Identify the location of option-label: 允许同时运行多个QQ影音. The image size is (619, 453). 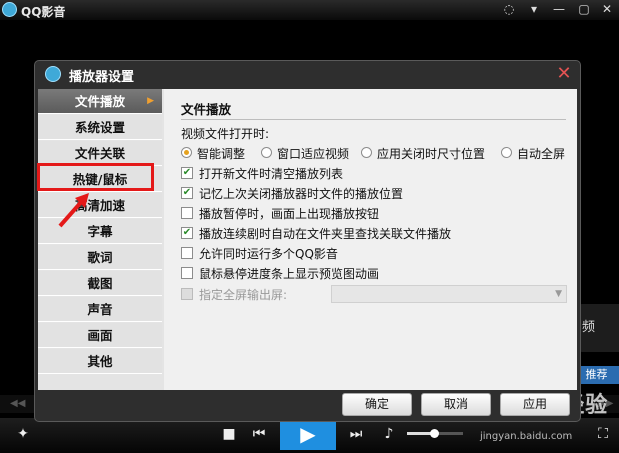
(268, 254).